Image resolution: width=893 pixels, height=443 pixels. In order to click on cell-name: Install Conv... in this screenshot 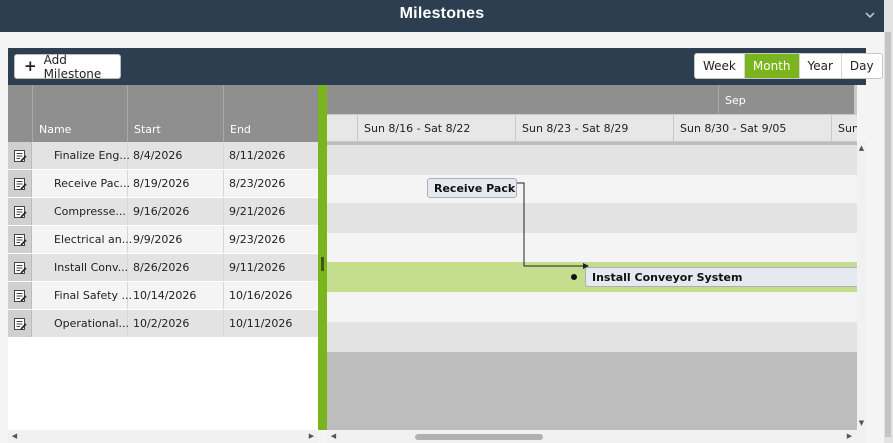, I will do `click(91, 267)`.